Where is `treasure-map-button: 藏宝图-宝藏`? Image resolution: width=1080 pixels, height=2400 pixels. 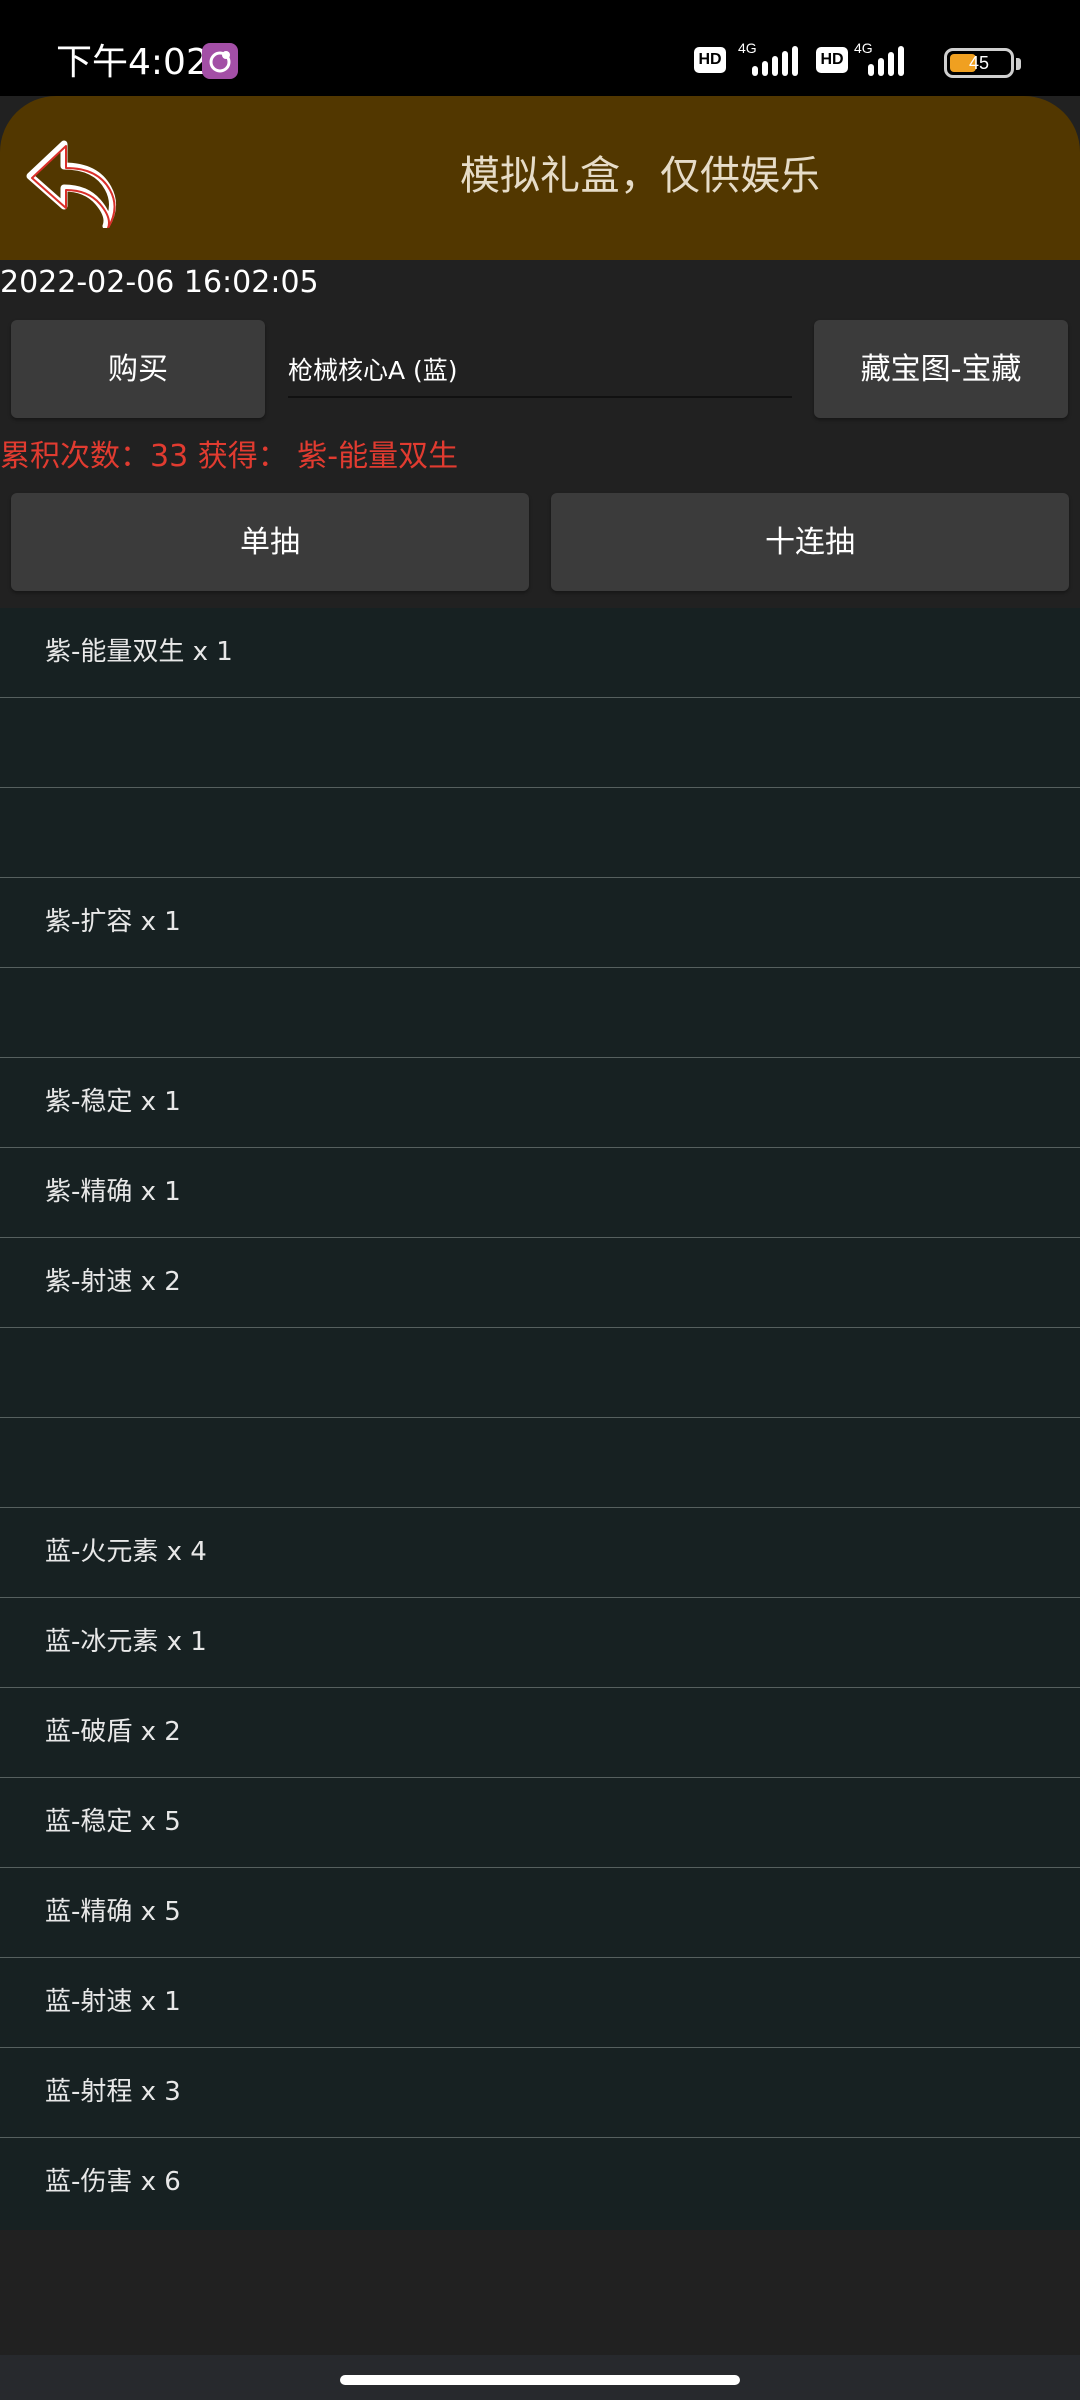
treasure-map-button: 藏宝图-宝藏 is located at coordinates (941, 369).